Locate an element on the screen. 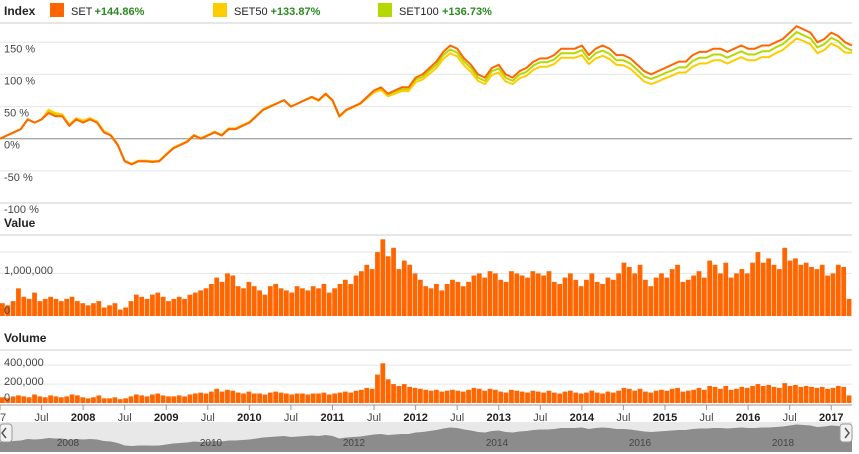 The image size is (859, 454). volume-title: Volume is located at coordinates (25, 338).